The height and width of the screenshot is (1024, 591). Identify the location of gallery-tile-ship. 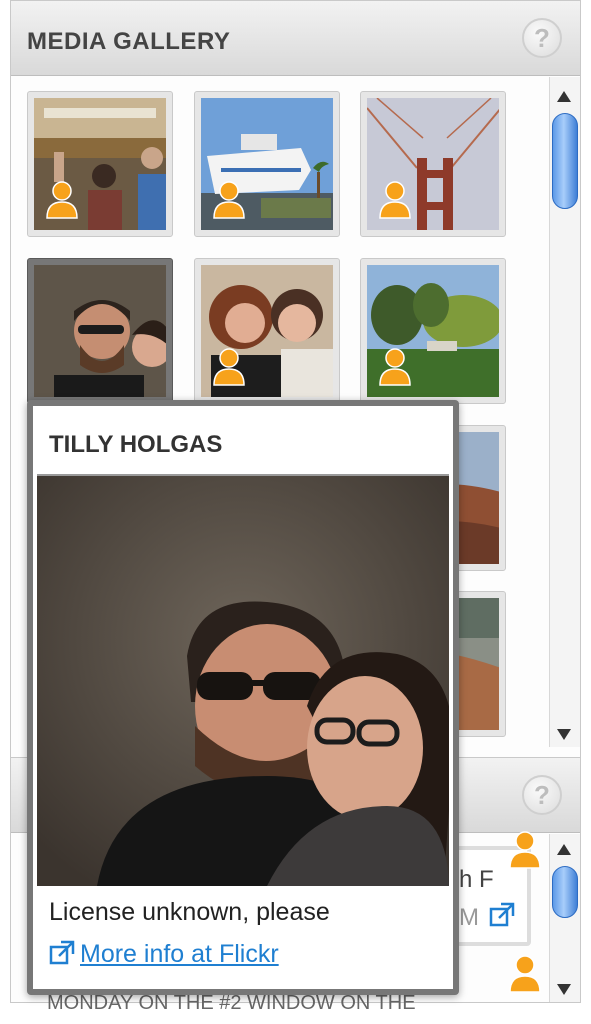
(267, 164).